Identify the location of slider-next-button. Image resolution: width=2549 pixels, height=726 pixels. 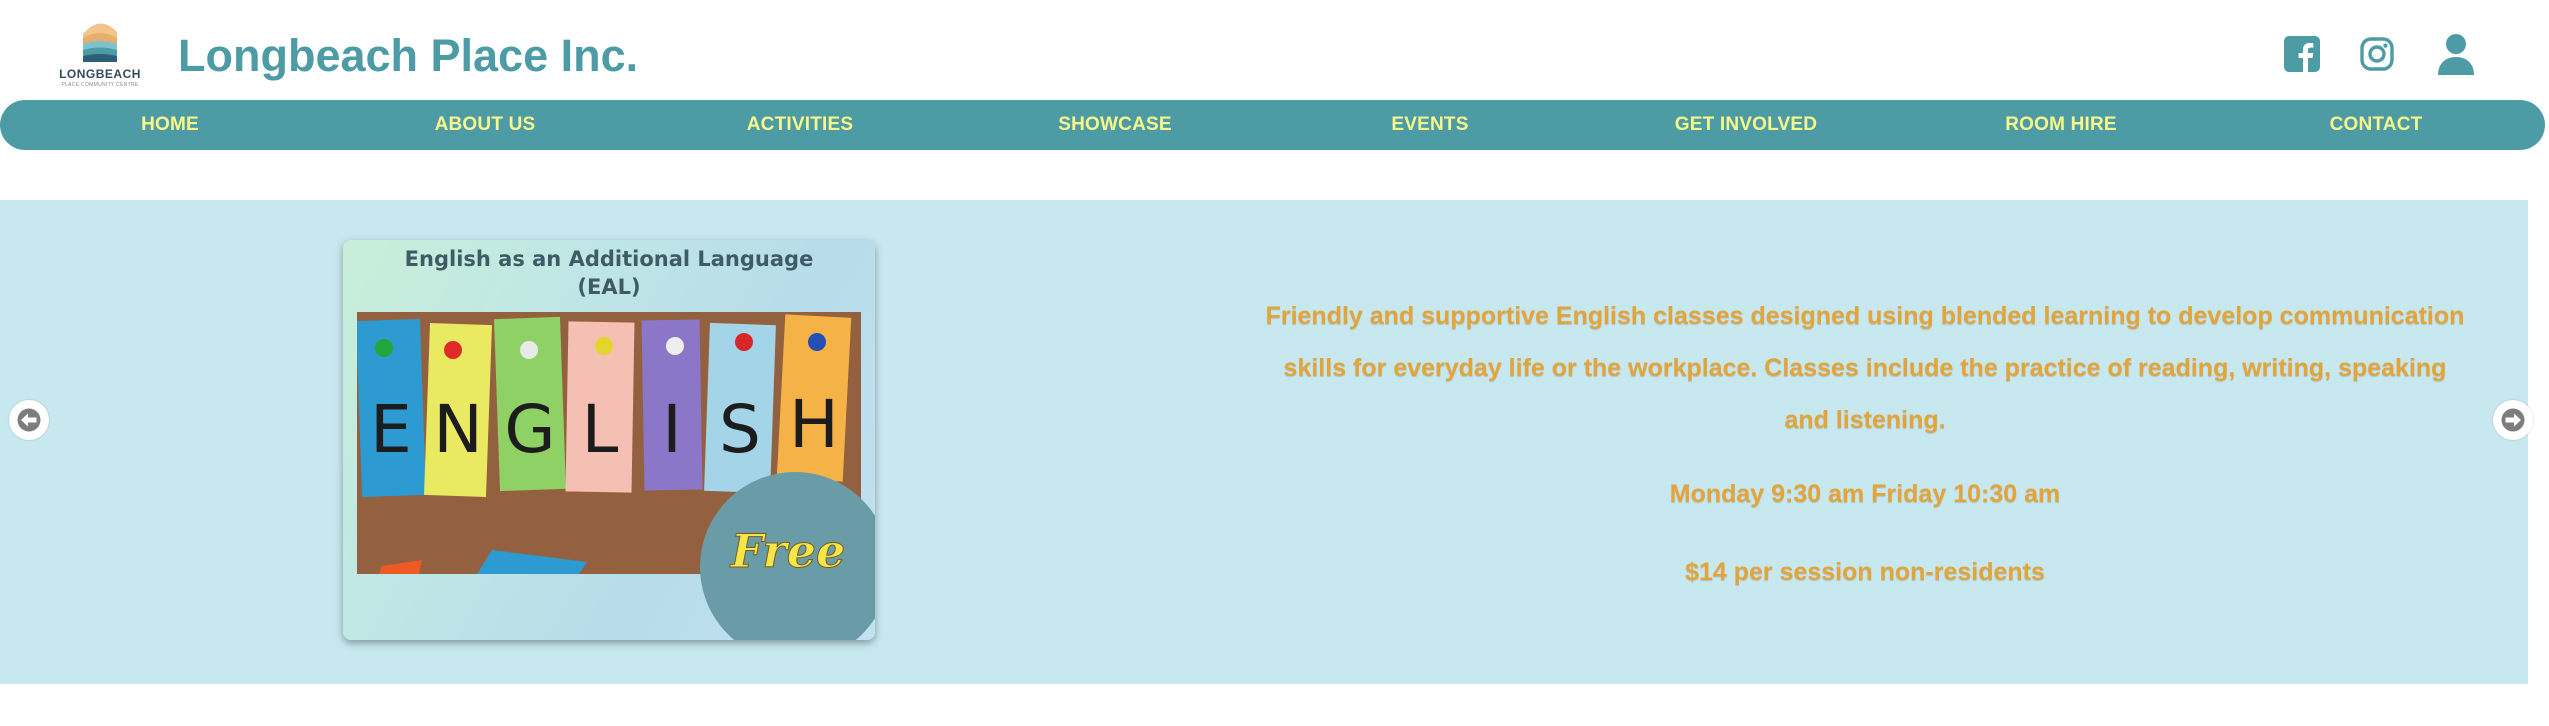
(2513, 420).